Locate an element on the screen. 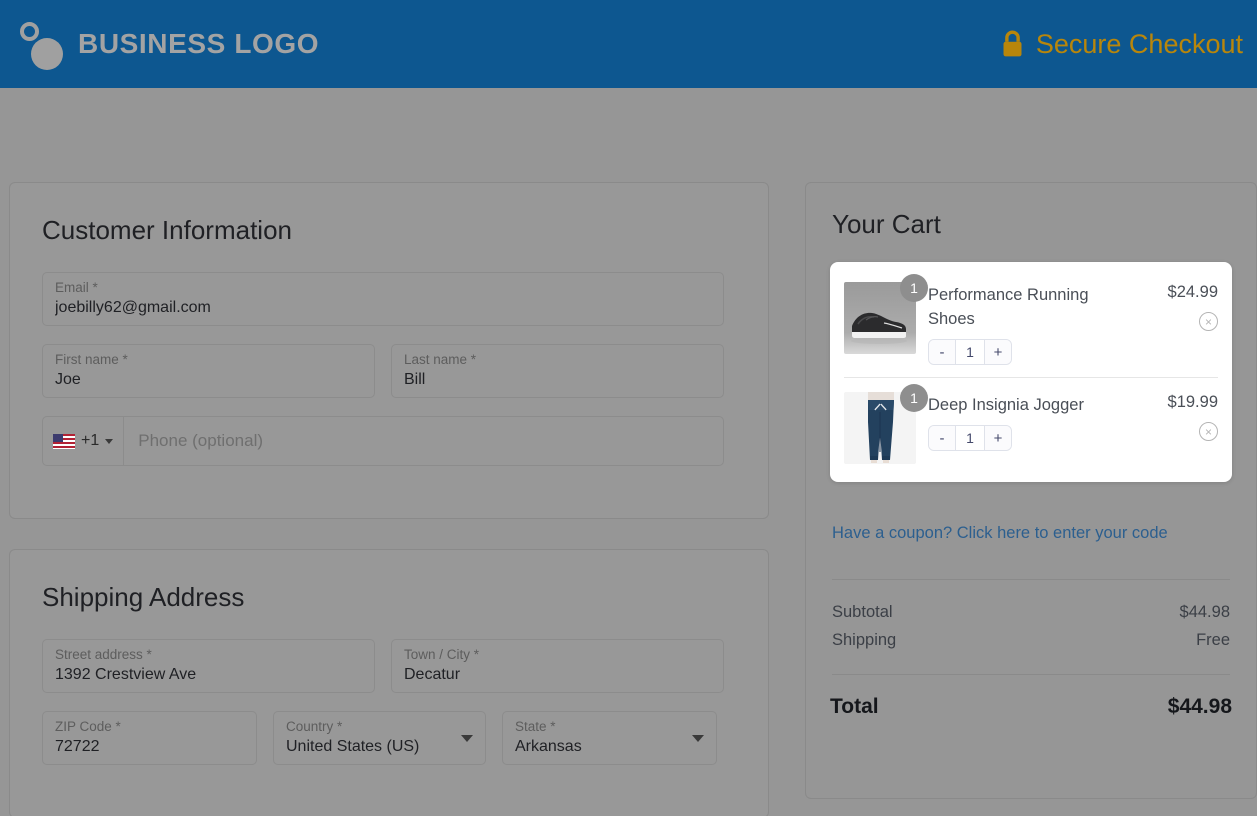 Image resolution: width=1257 pixels, height=816 pixels. phone-field: +1 Phone (optional) is located at coordinates (383, 441).